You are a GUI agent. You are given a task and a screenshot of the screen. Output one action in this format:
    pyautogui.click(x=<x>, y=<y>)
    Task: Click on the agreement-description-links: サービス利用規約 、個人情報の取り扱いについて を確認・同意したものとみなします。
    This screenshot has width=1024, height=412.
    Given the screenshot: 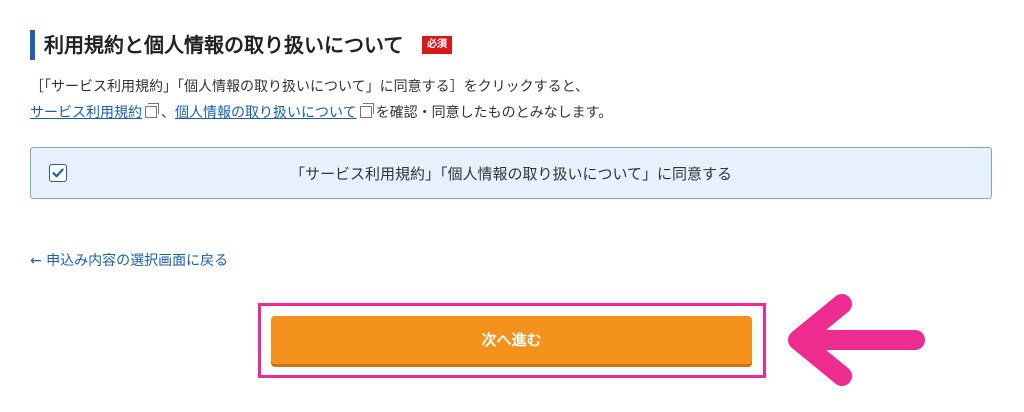 What is the action you would take?
    pyautogui.click(x=321, y=113)
    